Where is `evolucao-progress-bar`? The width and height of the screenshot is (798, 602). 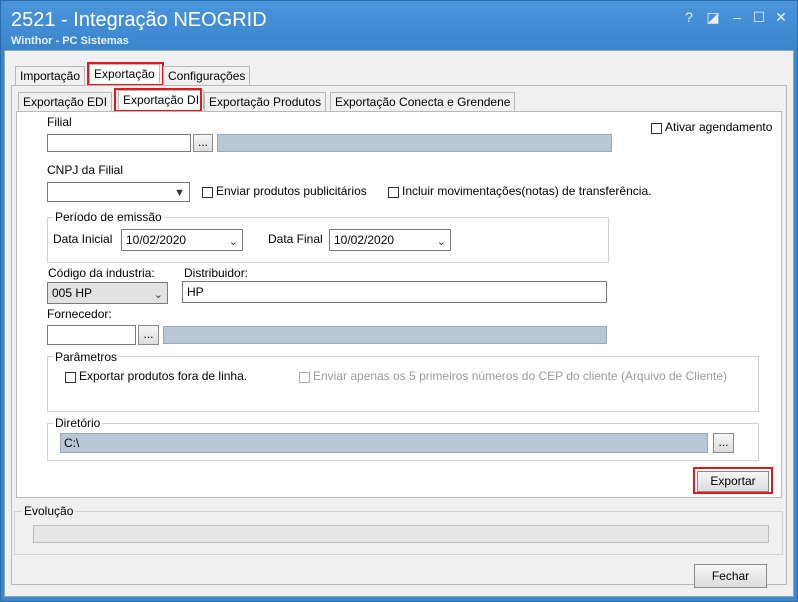 evolucao-progress-bar is located at coordinates (401, 534).